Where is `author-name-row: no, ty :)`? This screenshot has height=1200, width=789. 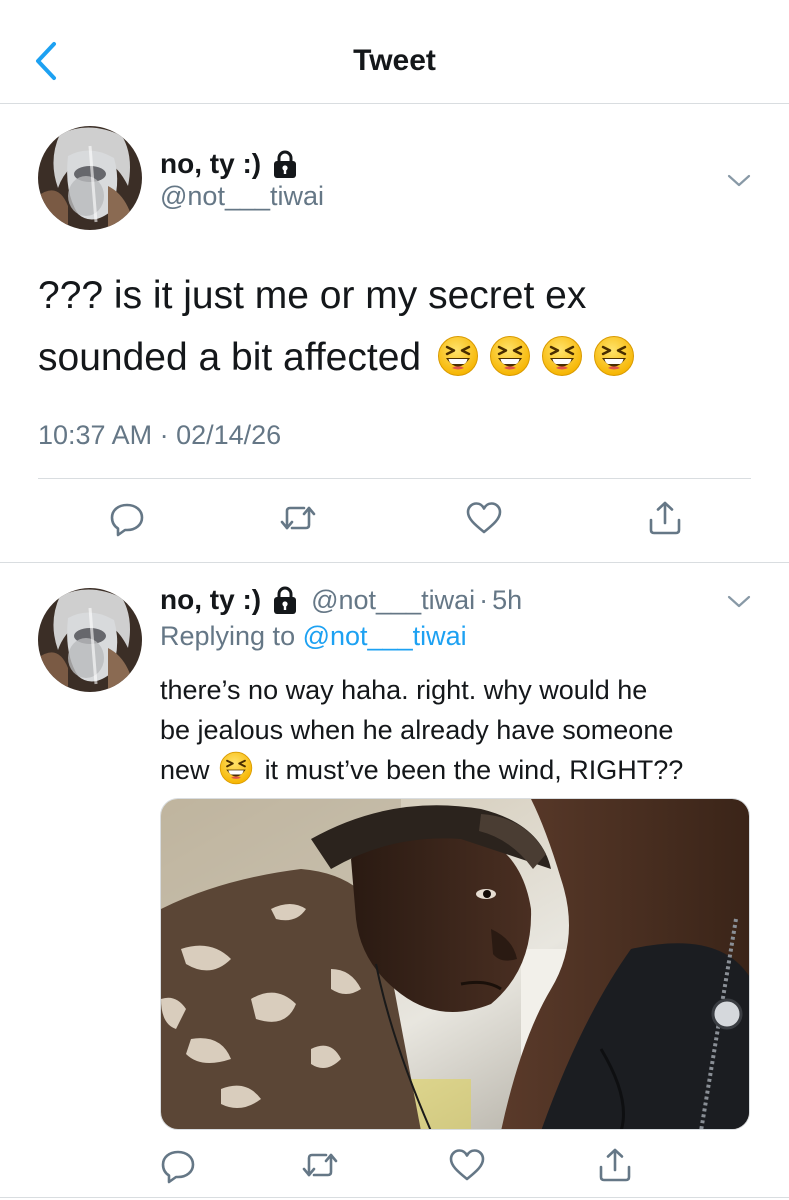
author-name-row: no, ty :) is located at coordinates (229, 164).